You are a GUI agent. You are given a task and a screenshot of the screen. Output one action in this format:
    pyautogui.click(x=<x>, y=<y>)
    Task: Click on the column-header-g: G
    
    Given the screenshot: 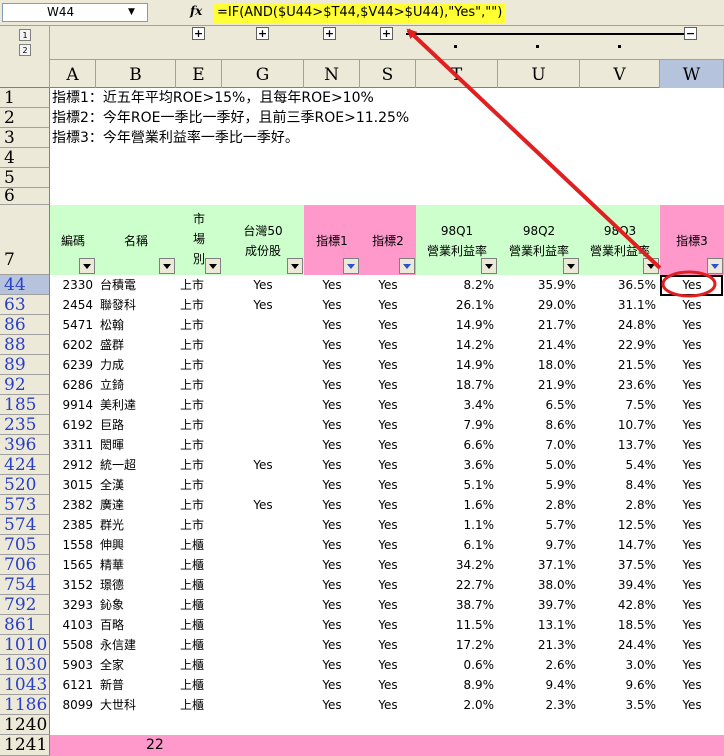 What is the action you would take?
    pyautogui.click(x=263, y=74)
    